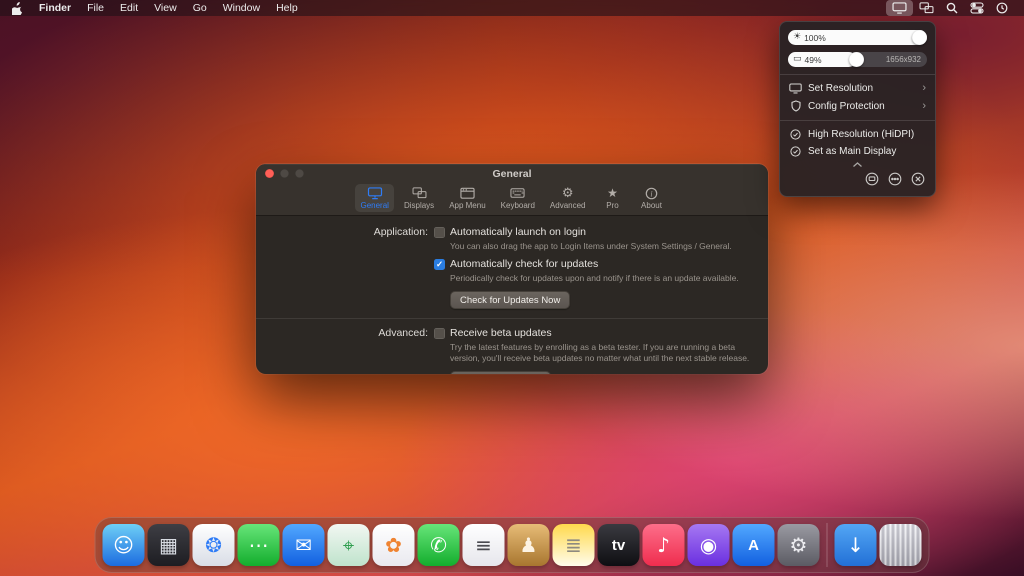 The width and height of the screenshot is (1024, 576). I want to click on tab-label: Advanced, so click(567, 205).